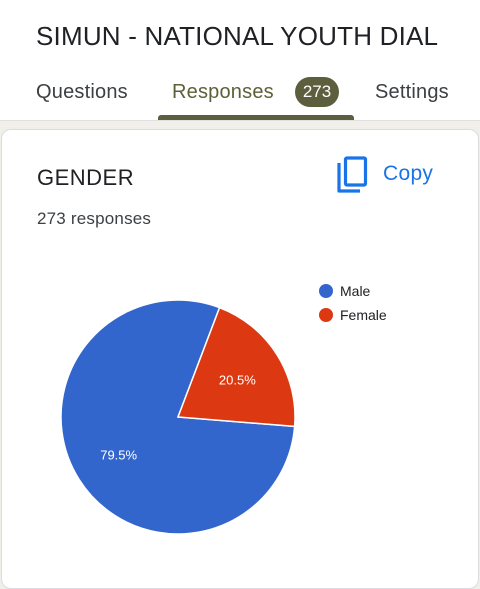 The width and height of the screenshot is (480, 589). I want to click on question-title: GENDER, so click(86, 177).